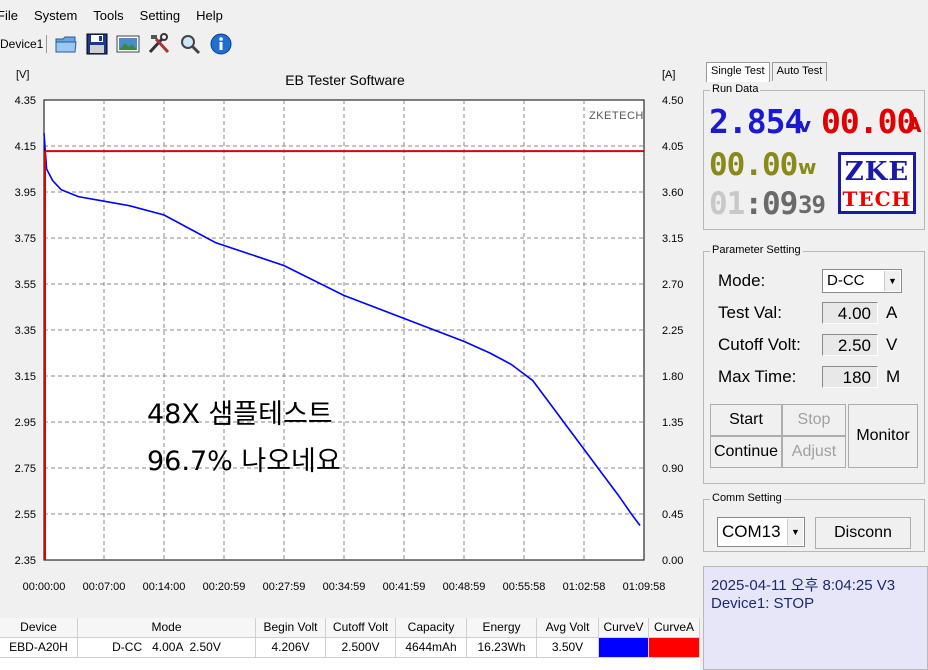 This screenshot has height=670, width=928. I want to click on max-time-label: Max Time:, so click(757, 376).